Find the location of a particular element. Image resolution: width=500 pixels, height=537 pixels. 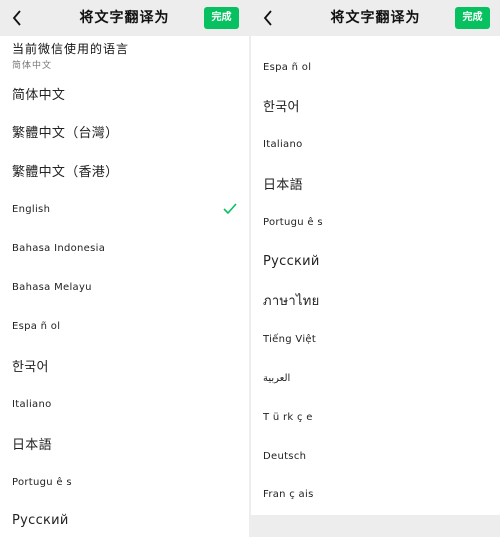

language-item: العربية is located at coordinates (381, 378).